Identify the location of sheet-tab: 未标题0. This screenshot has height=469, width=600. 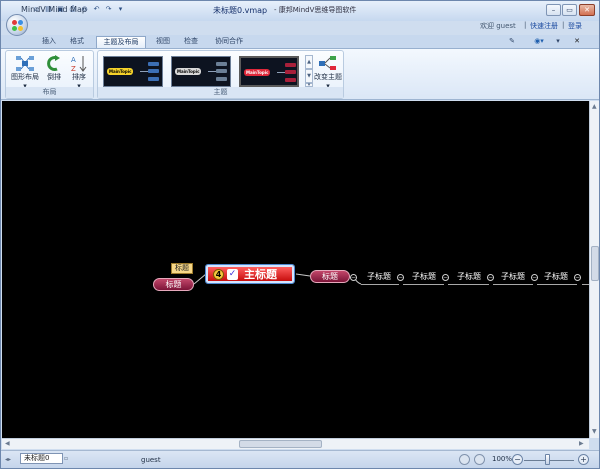
(41, 458).